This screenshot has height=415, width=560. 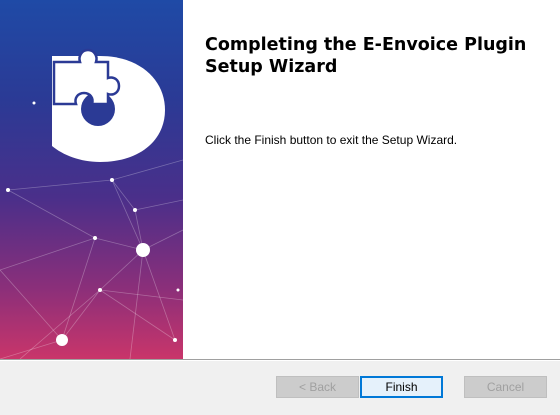 What do you see at coordinates (280, 360) in the screenshot?
I see `footer-divider` at bounding box center [280, 360].